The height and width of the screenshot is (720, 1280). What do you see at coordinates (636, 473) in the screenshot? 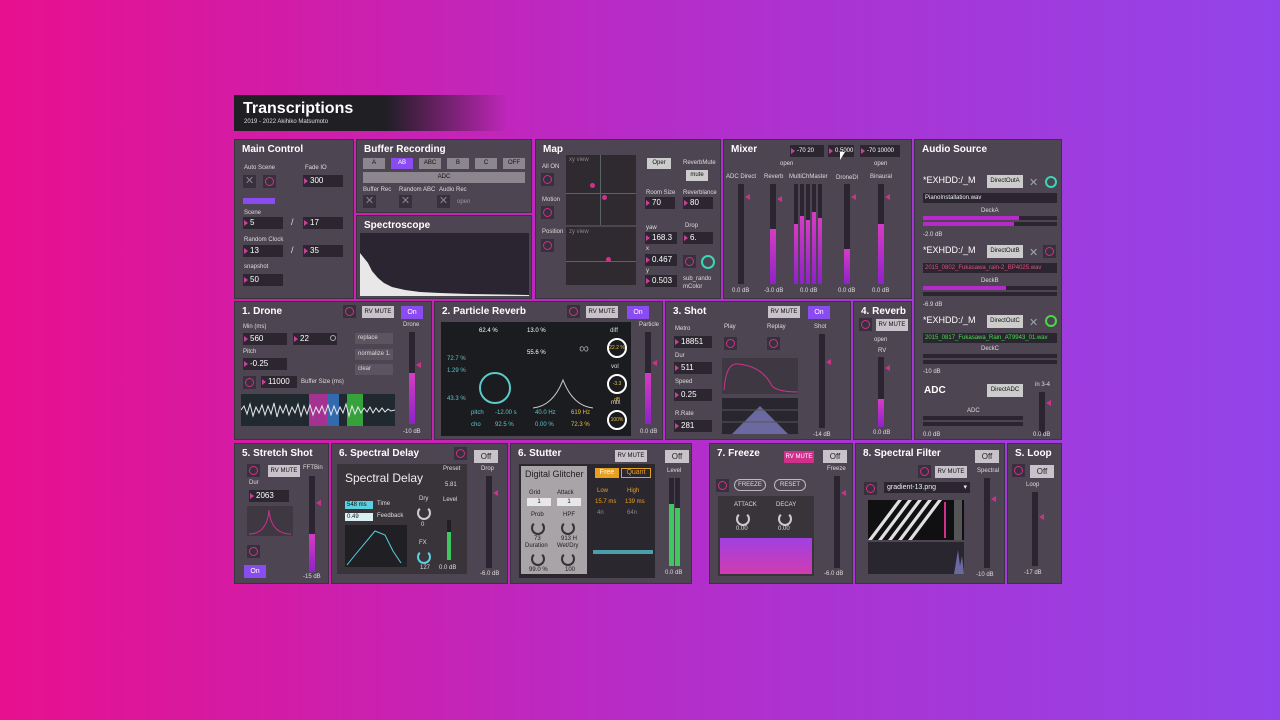
I see `quant-button: Quant` at bounding box center [636, 473].